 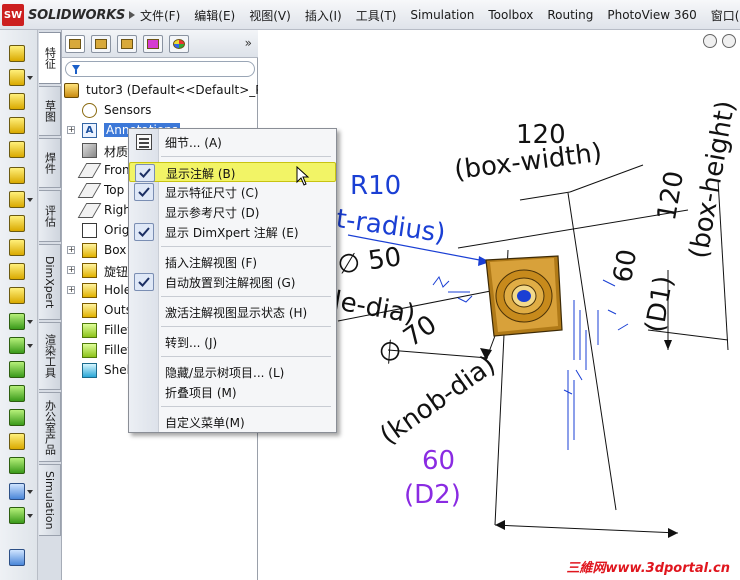 I want to click on reference-geometry-button, so click(x=19, y=492).